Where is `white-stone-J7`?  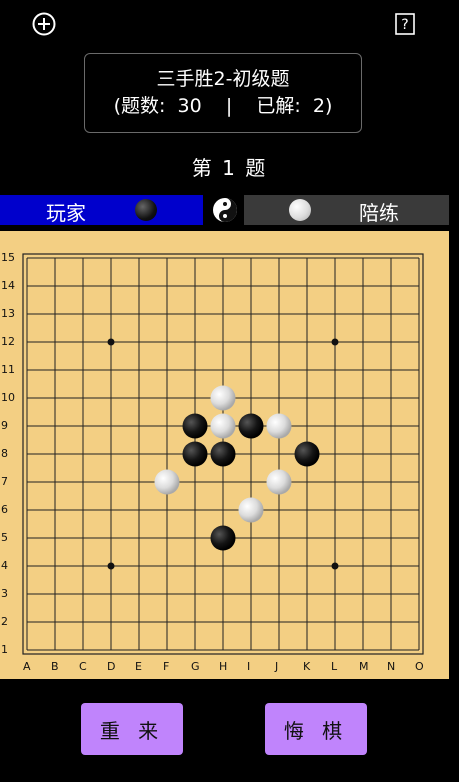 white-stone-J7 is located at coordinates (279, 482).